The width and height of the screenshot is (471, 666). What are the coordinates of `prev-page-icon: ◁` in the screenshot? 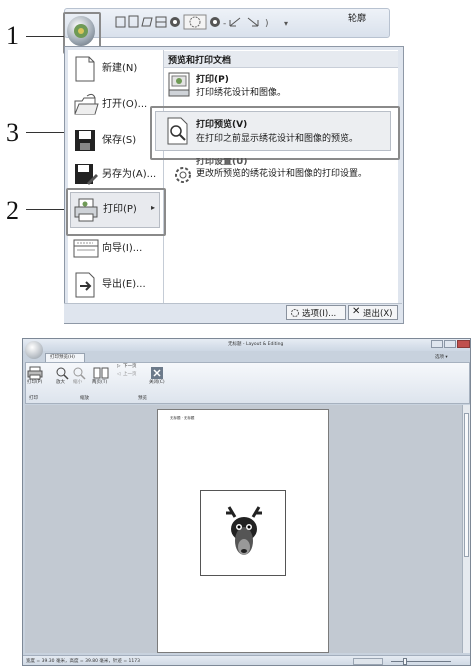 It's located at (119, 374).